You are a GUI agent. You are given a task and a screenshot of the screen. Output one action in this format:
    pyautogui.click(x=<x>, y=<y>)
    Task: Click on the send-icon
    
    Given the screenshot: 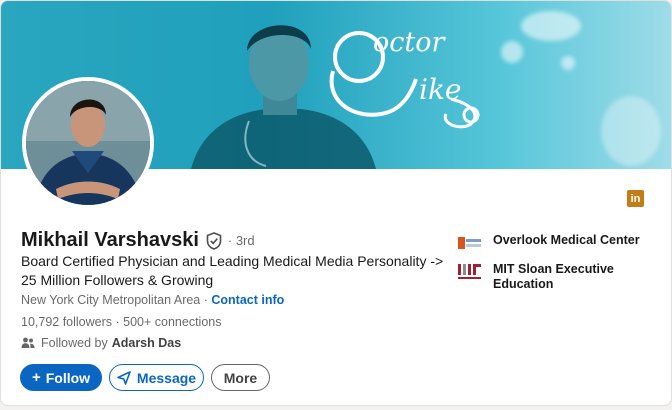 What is the action you would take?
    pyautogui.click(x=124, y=377)
    